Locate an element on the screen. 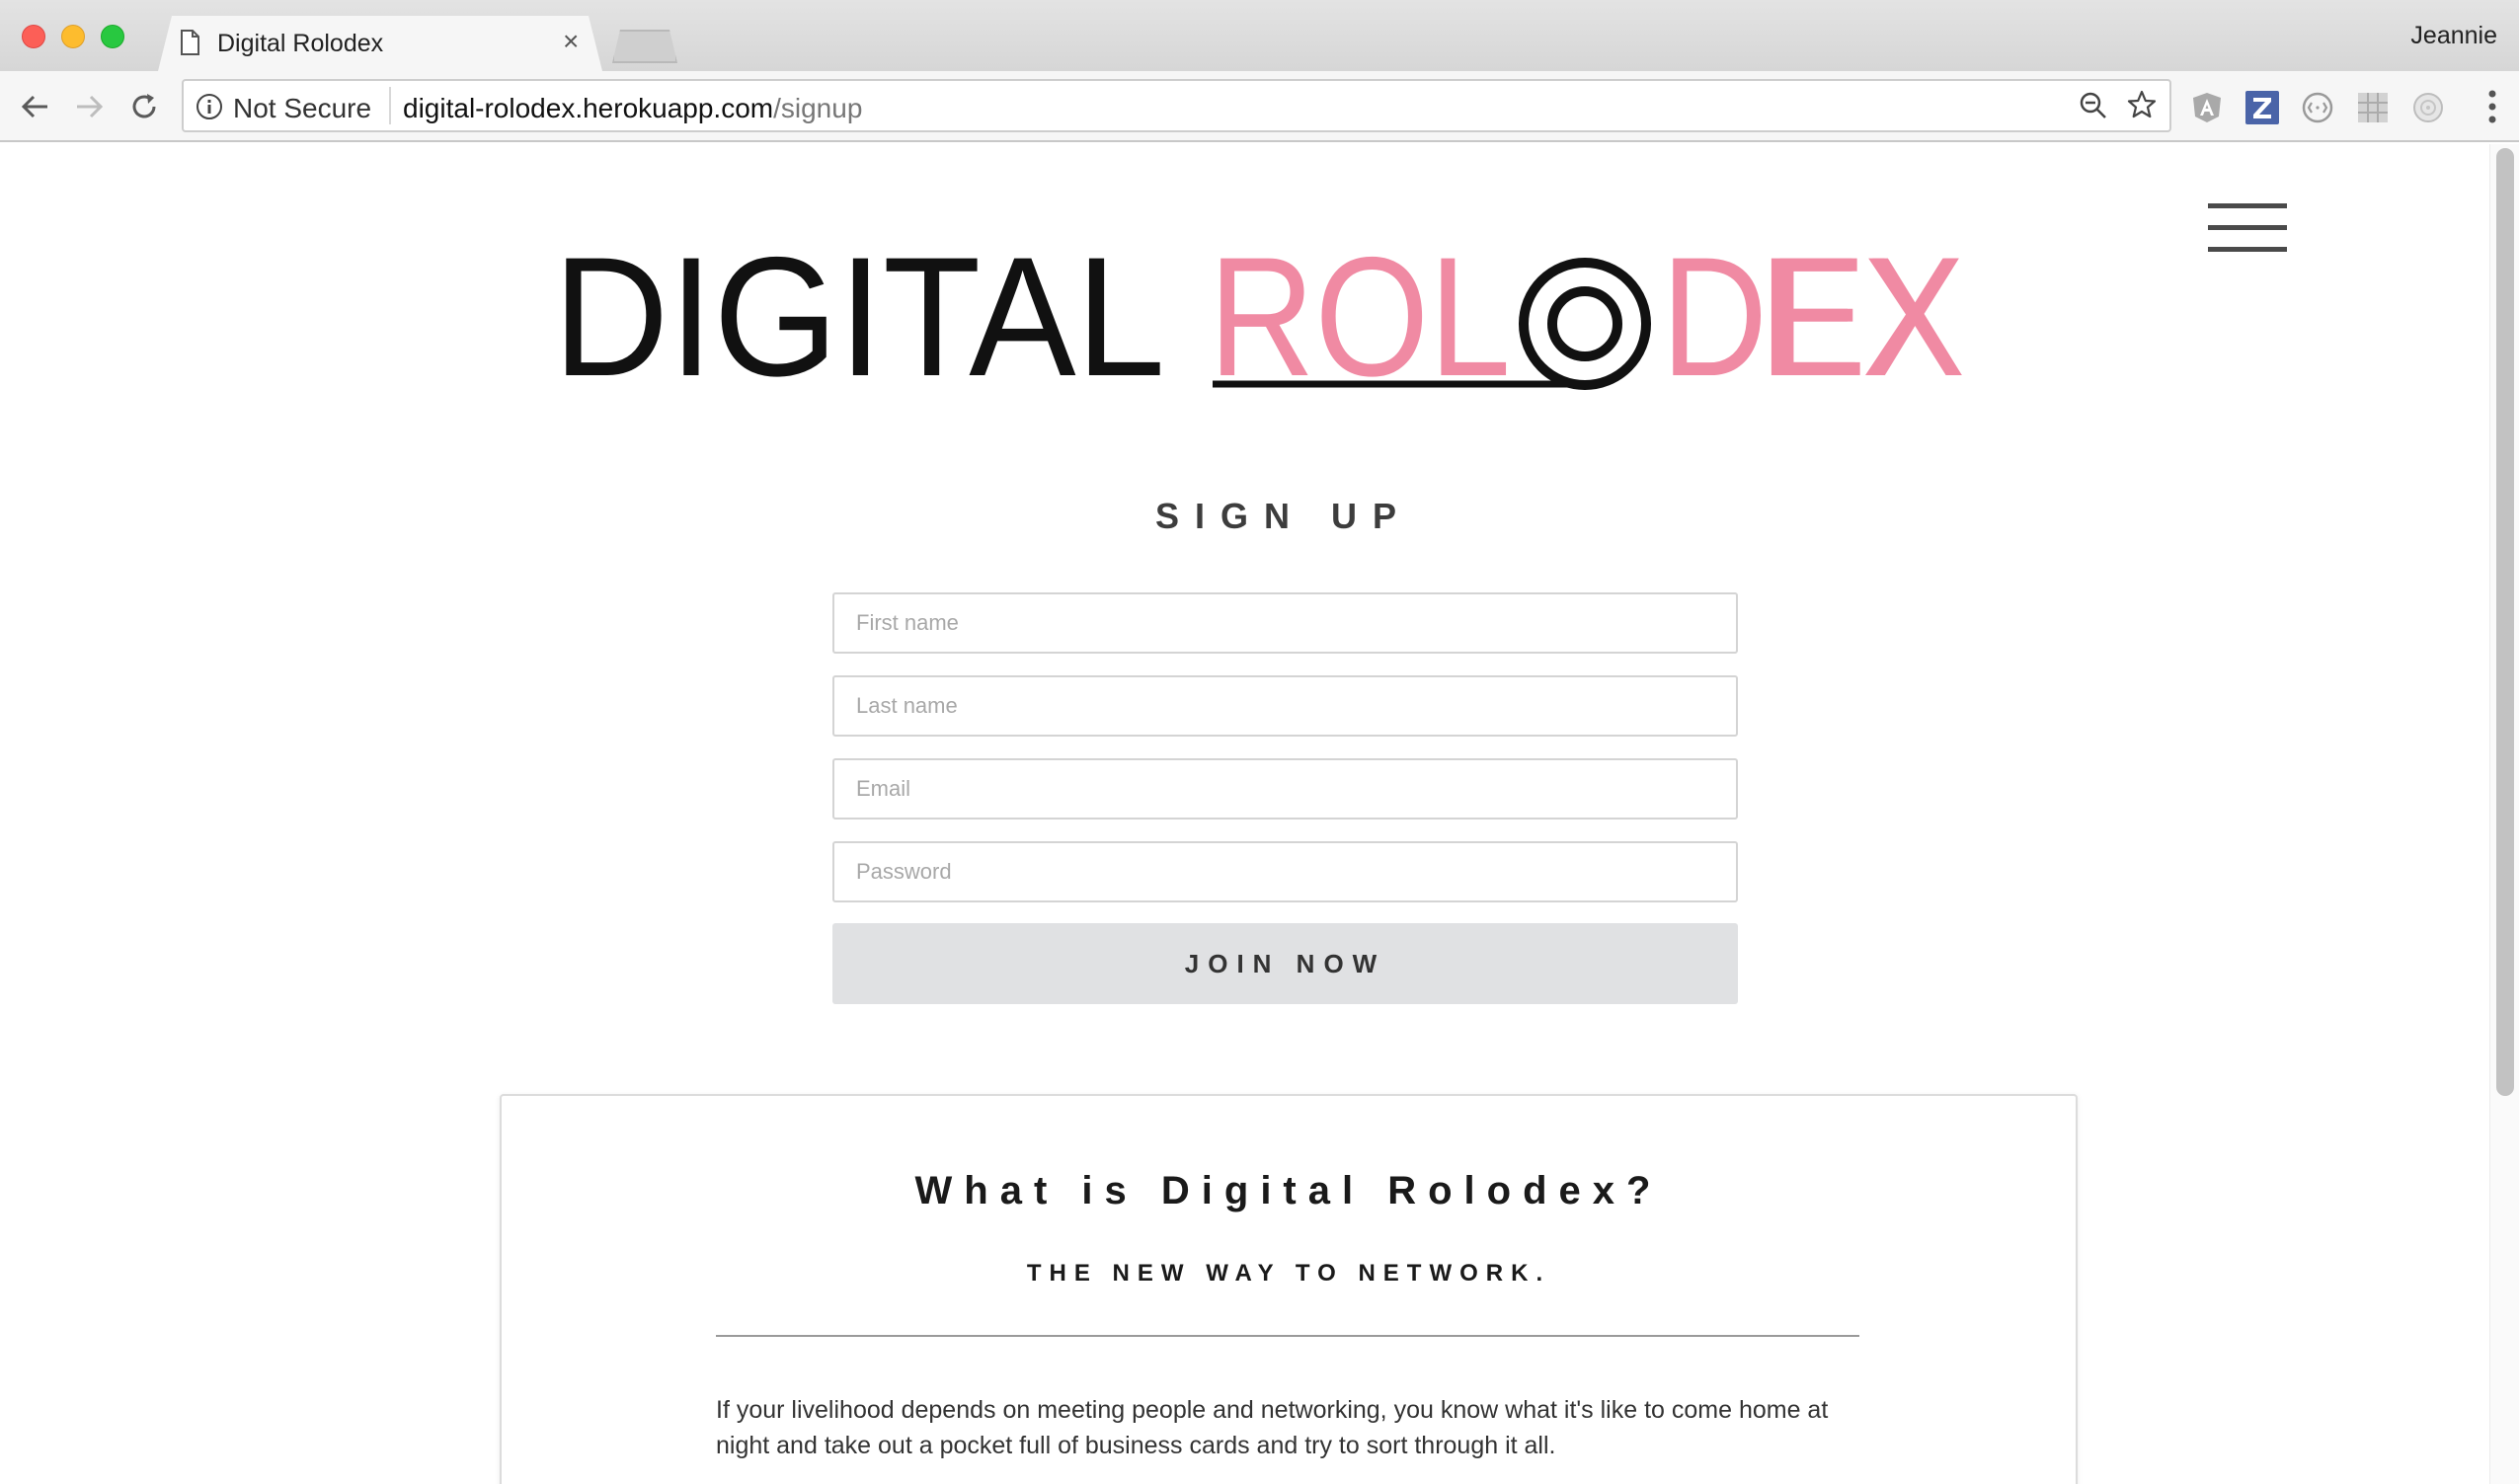 This screenshot has height=1484, width=2519. first-name-input is located at coordinates (1285, 623).